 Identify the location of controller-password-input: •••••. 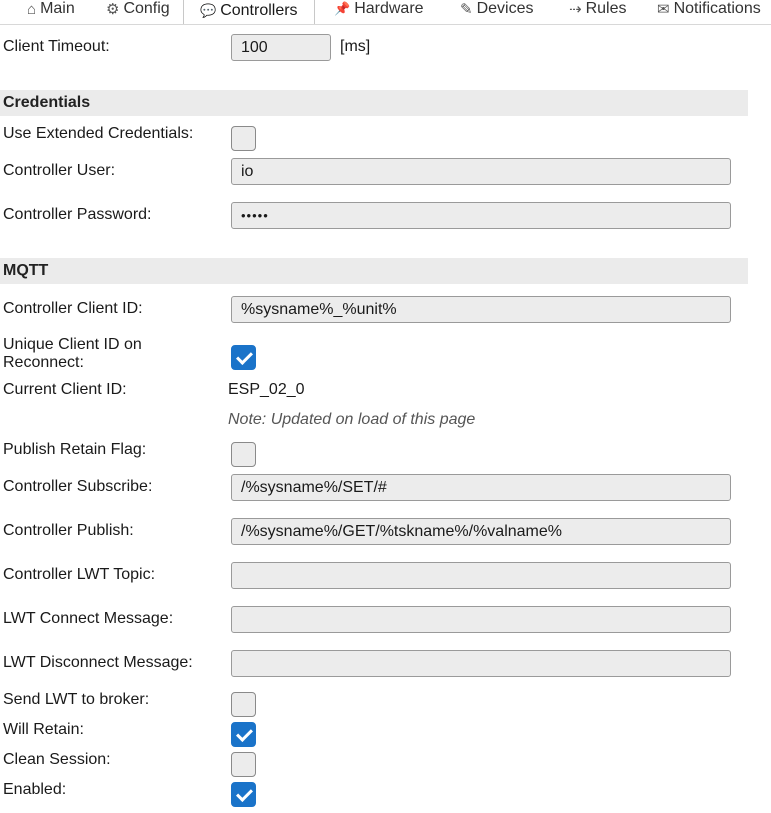
(481, 215).